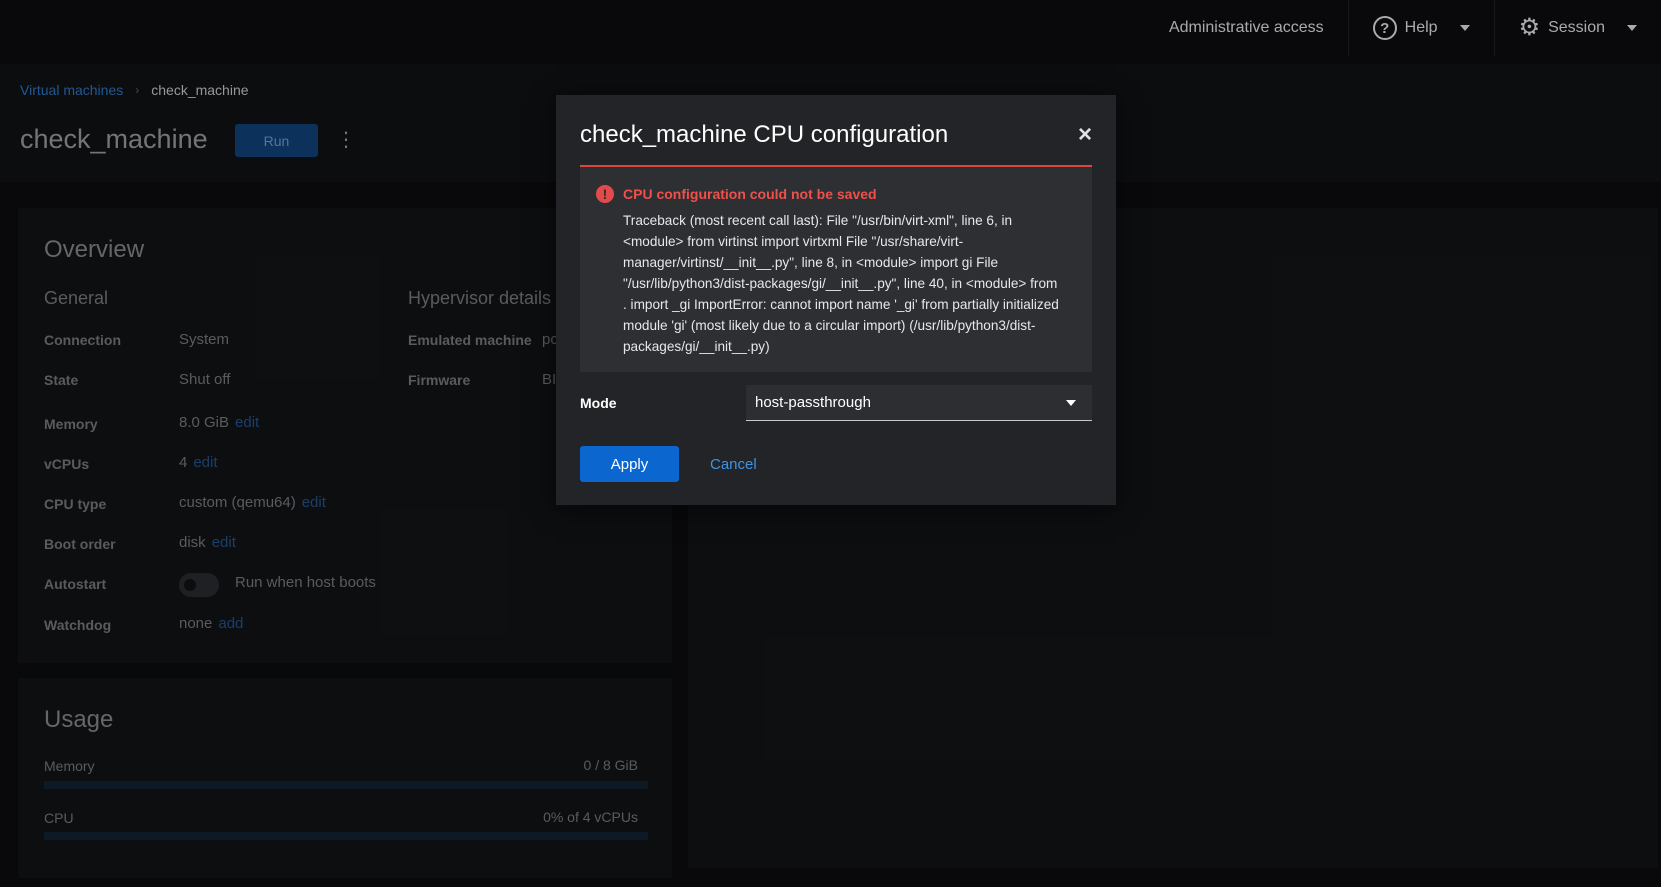 This screenshot has height=887, width=1661. I want to click on apply-button: Apply, so click(629, 464).